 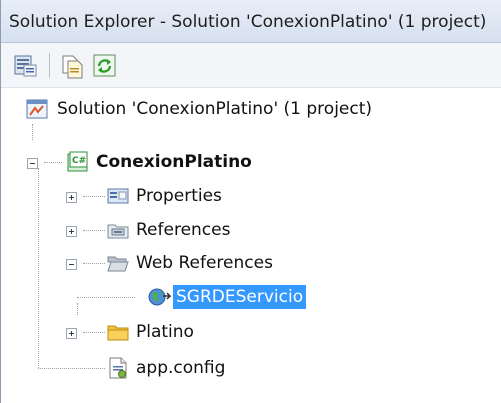 I want to click on toolbar, so click(x=251, y=65).